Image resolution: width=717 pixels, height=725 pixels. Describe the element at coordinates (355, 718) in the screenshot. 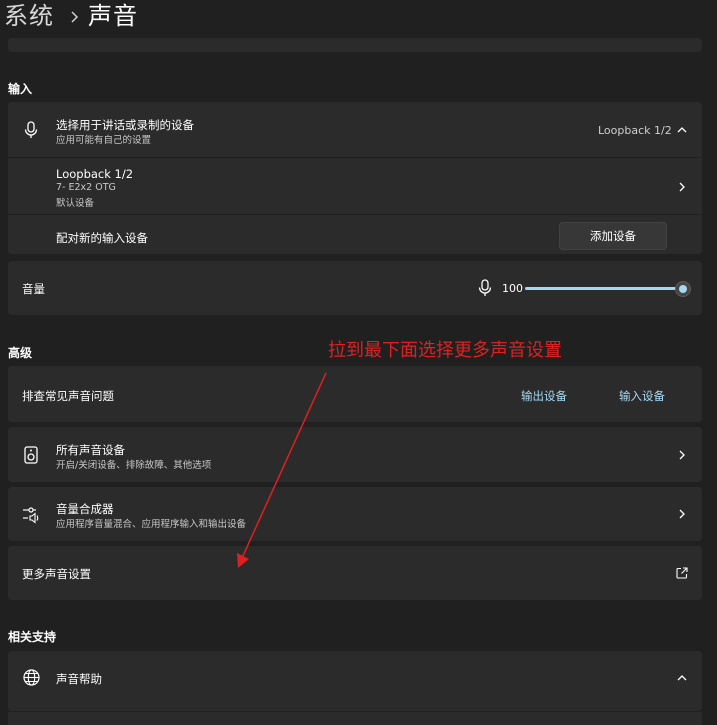

I see `sound-help-expanded-area` at that location.